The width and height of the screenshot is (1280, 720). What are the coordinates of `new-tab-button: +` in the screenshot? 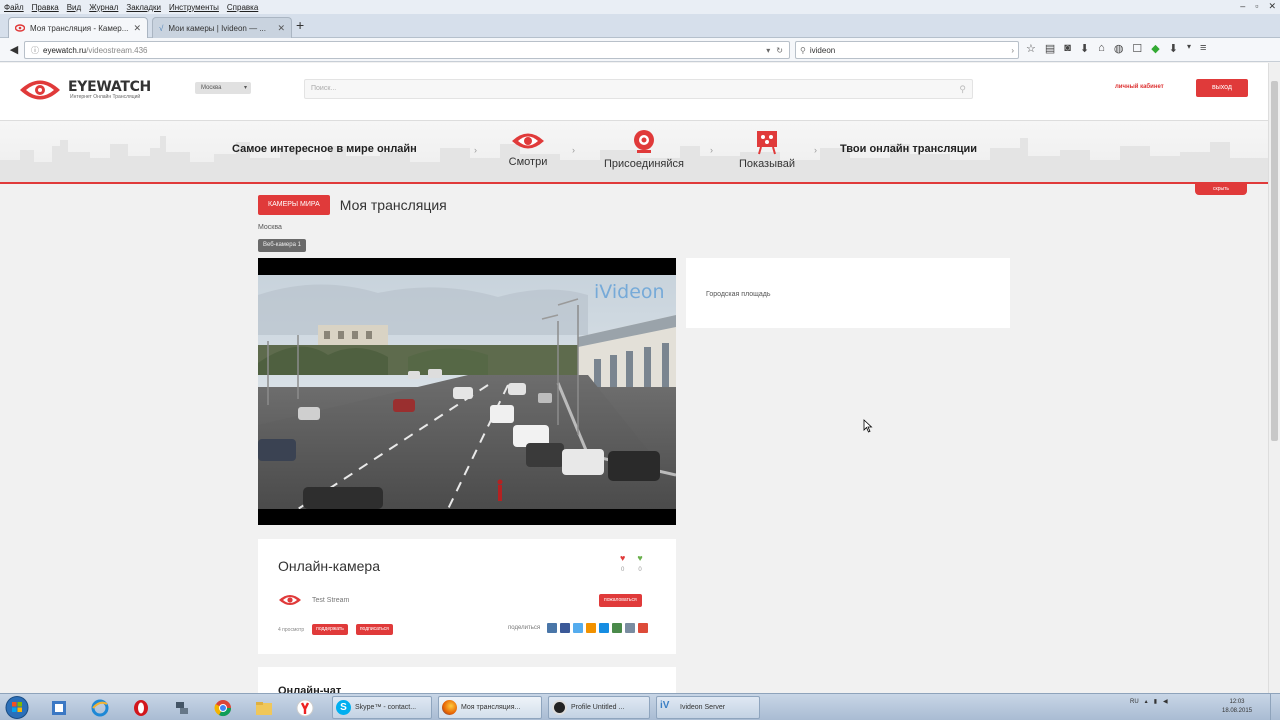 It's located at (300, 25).